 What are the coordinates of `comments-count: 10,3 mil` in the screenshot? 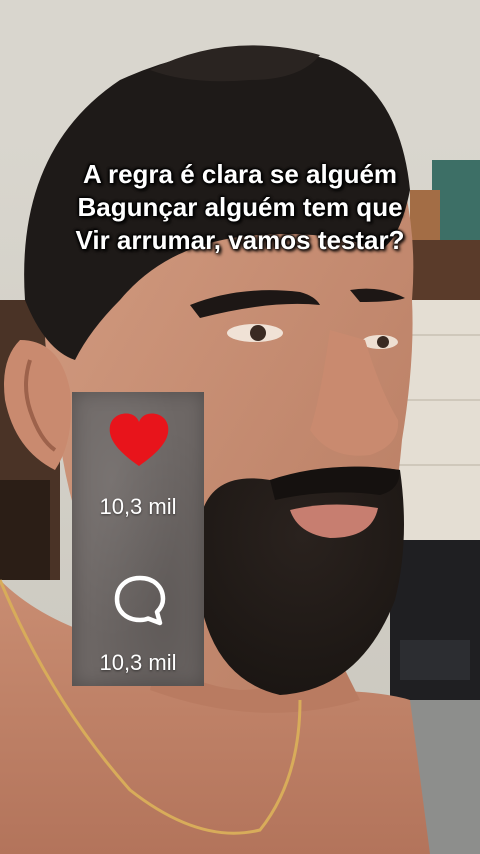 It's located at (138, 662).